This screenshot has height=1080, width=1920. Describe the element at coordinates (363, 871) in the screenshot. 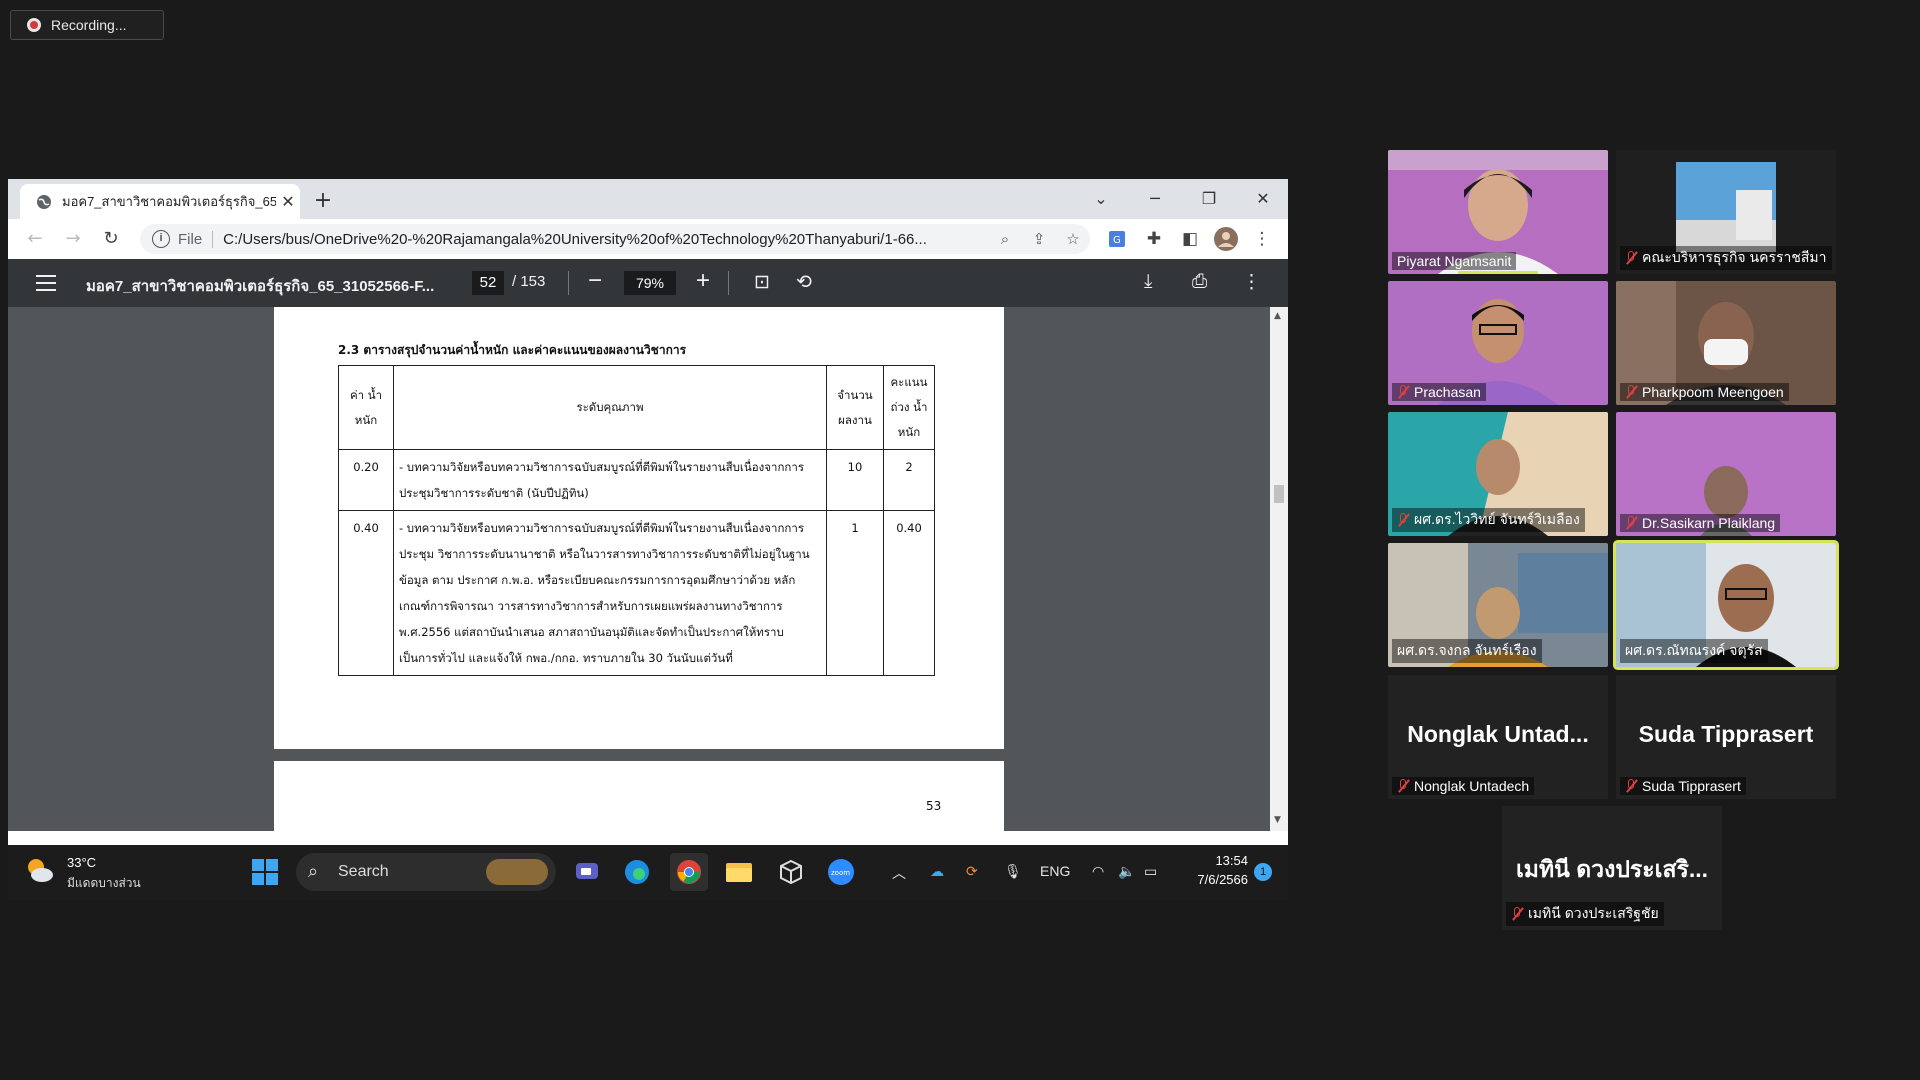

I see `search-label: Search` at that location.